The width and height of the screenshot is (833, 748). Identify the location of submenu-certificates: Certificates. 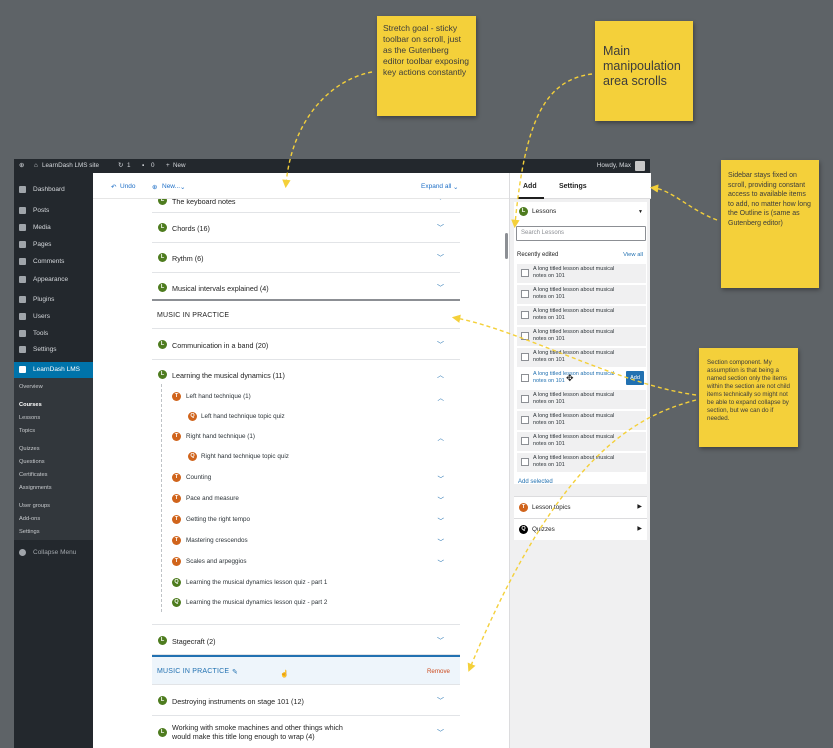
(33, 475).